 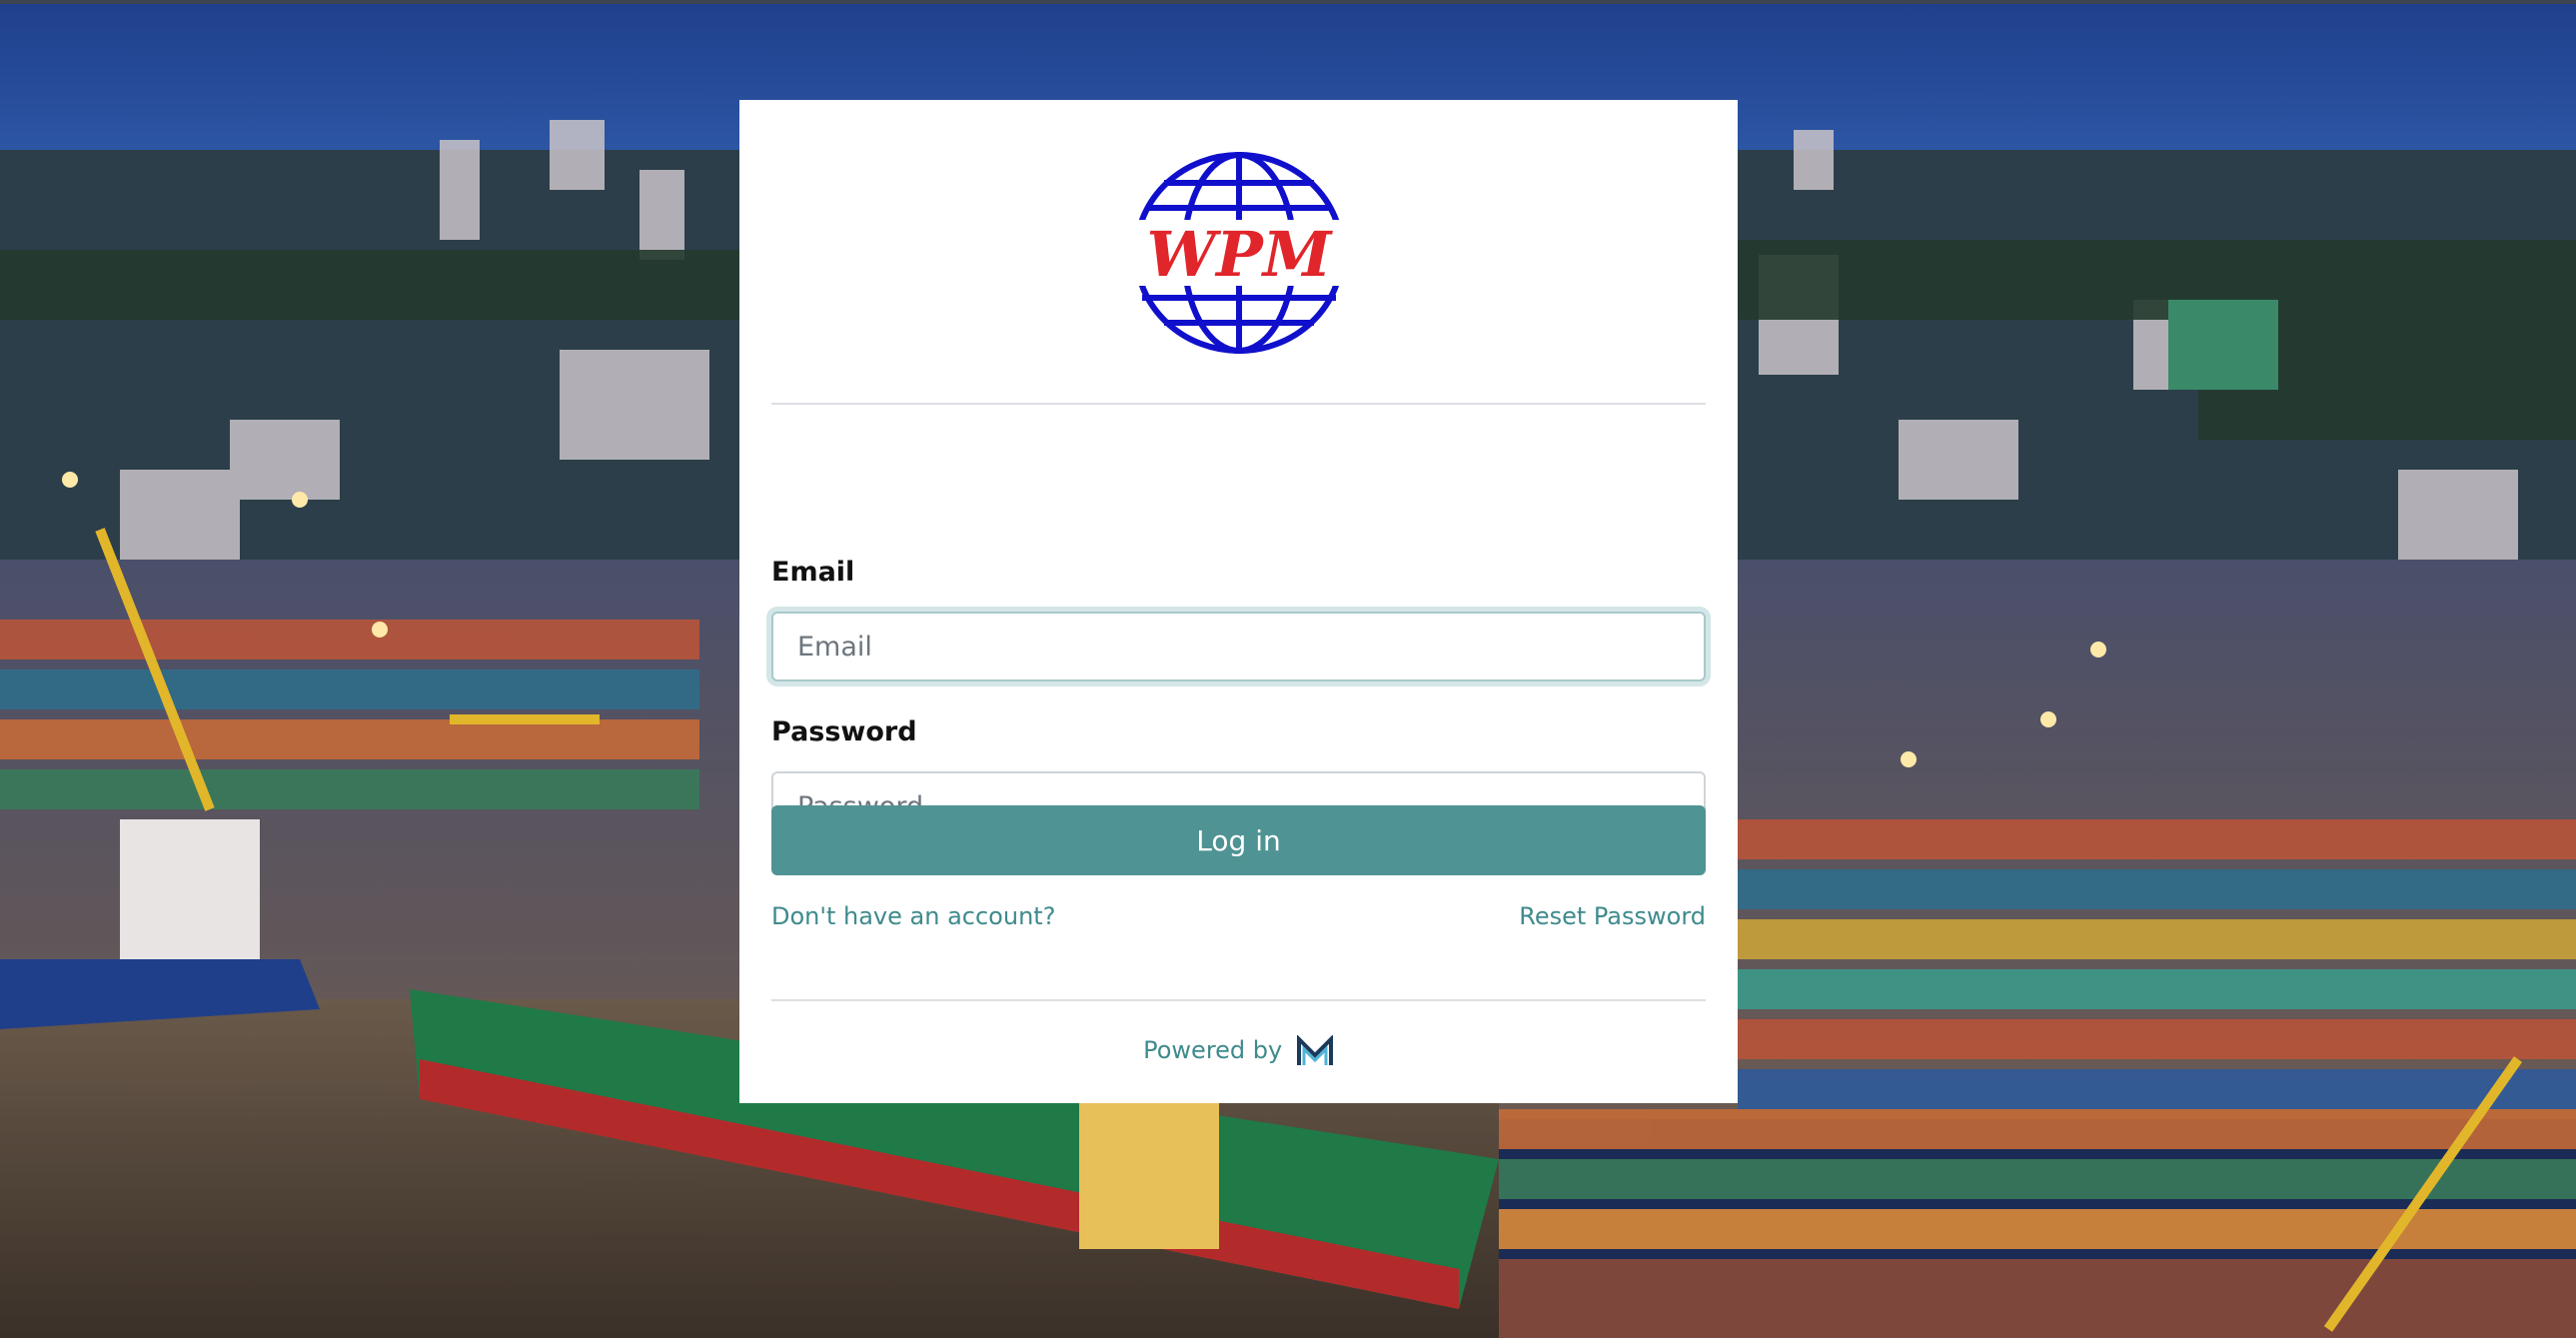 What do you see at coordinates (1238, 646) in the screenshot?
I see `email-field` at bounding box center [1238, 646].